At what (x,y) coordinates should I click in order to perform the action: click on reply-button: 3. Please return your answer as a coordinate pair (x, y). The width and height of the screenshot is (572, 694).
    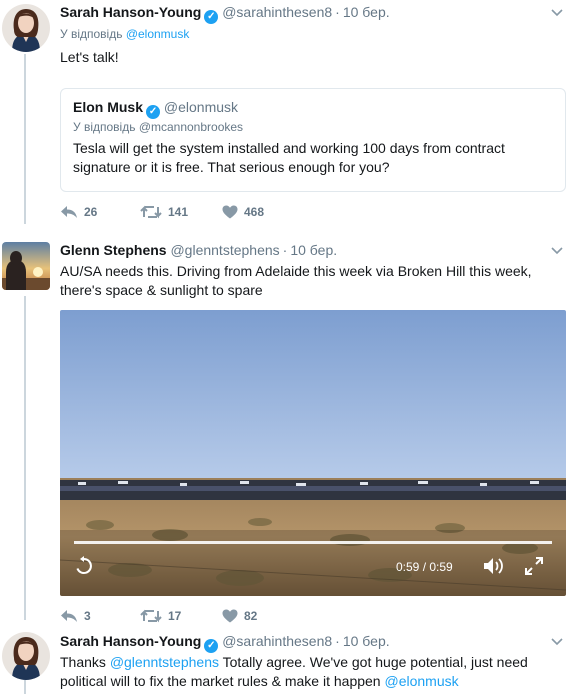
    Looking at the image, I should click on (75, 616).